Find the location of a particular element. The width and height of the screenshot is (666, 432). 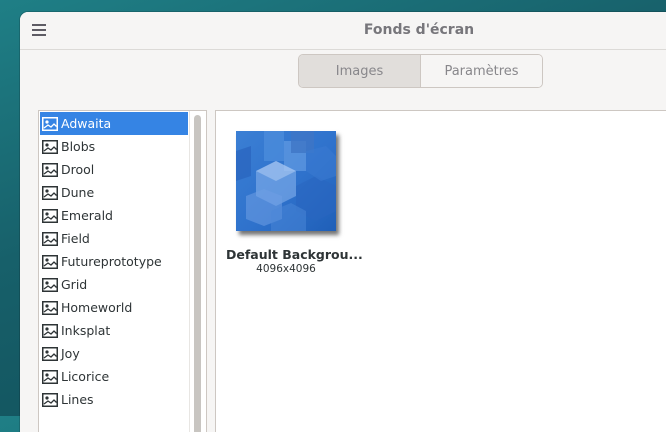

sidebar-item-licorice: Licorice is located at coordinates (114, 376).